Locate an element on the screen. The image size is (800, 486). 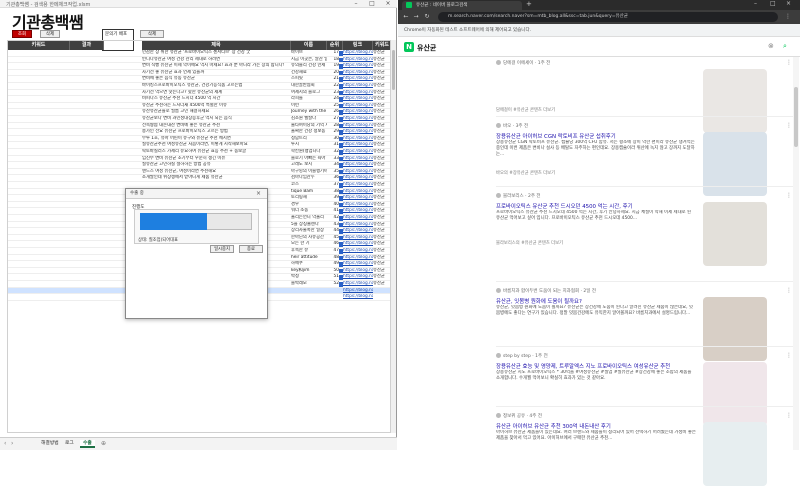
header-result: 결과 is located at coordinates (87, 45).